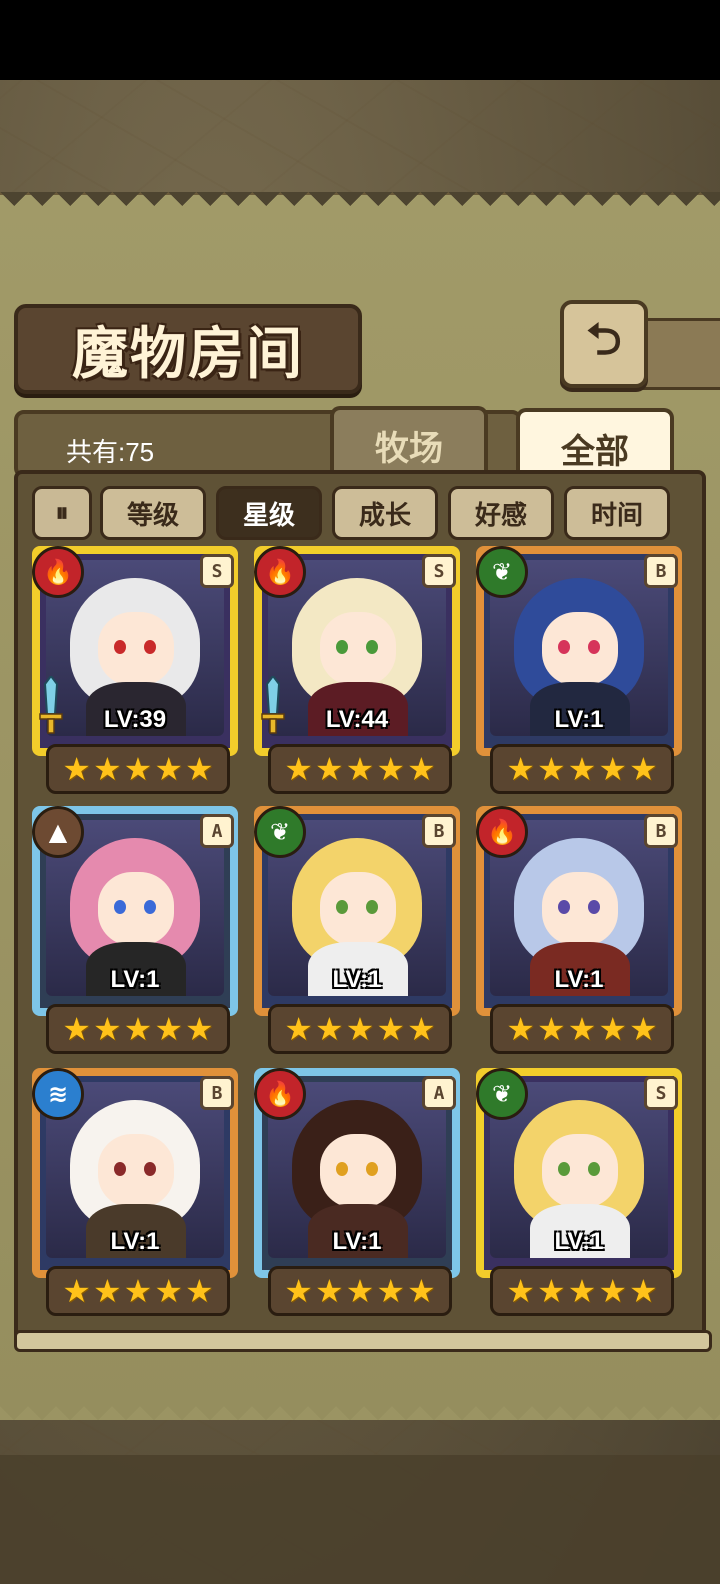  I want to click on sort-affinity-button: 好感, so click(501, 513).